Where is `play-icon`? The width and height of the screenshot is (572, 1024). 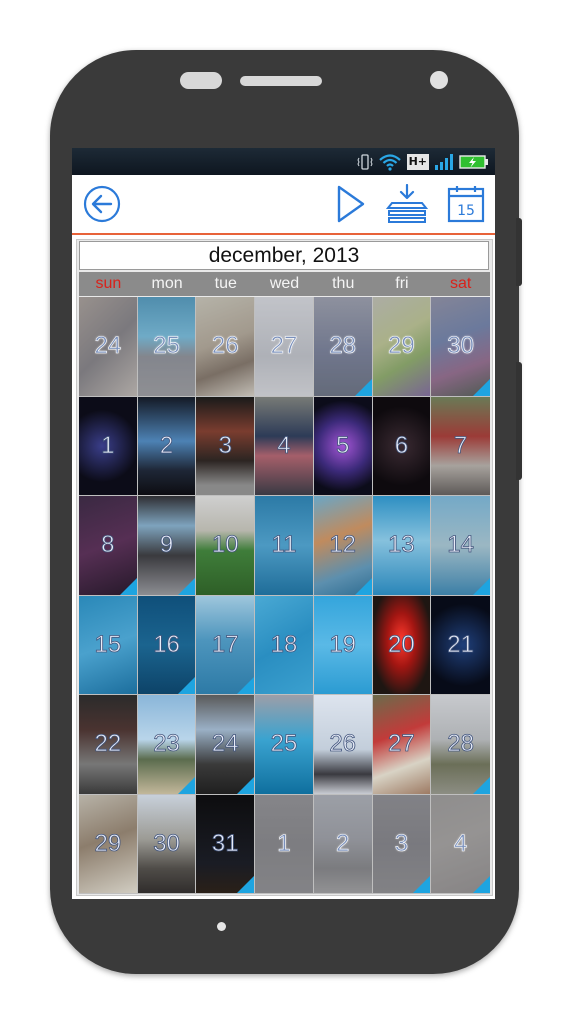
play-icon is located at coordinates (351, 204).